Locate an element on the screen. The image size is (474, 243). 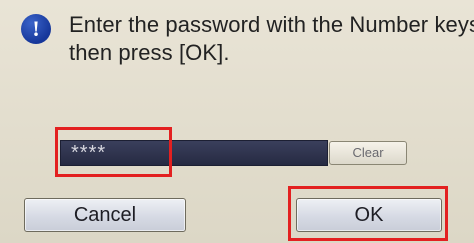
clear-button: Clear is located at coordinates (368, 153).